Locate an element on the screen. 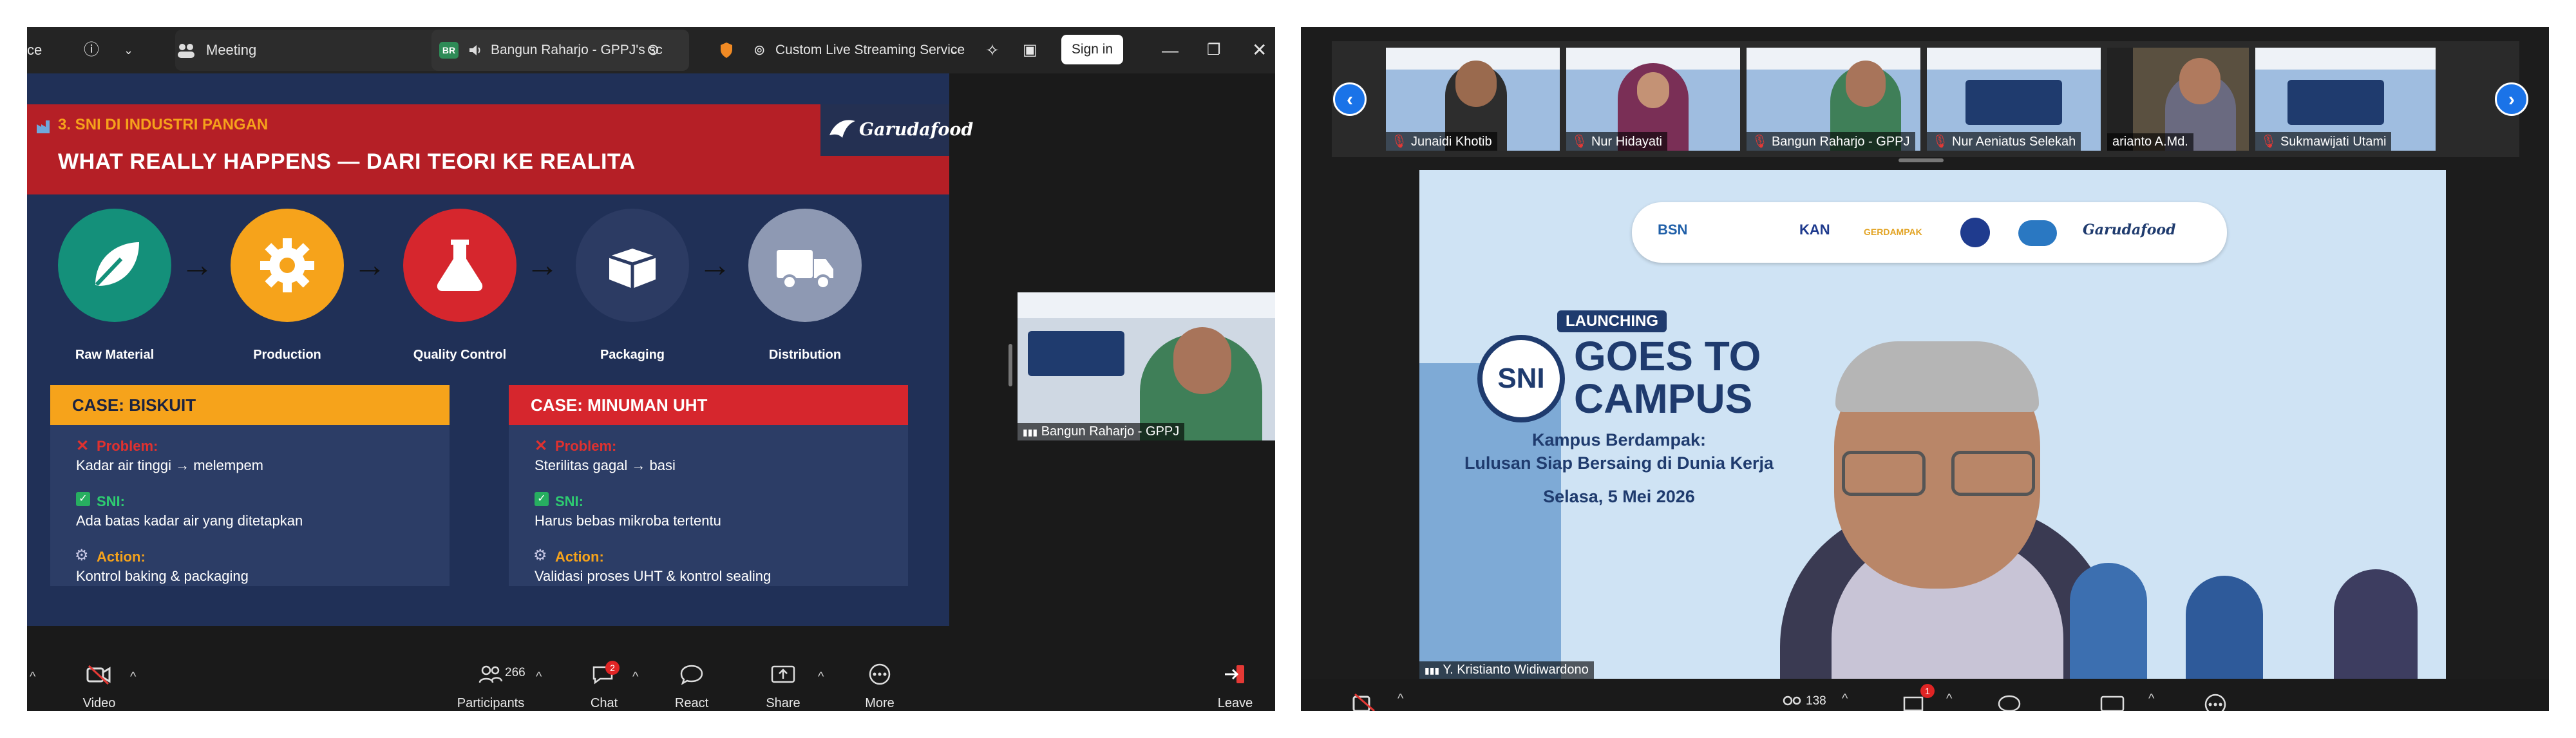  participant-tile: 🎙 Junaidi Khotib is located at coordinates (1473, 99).